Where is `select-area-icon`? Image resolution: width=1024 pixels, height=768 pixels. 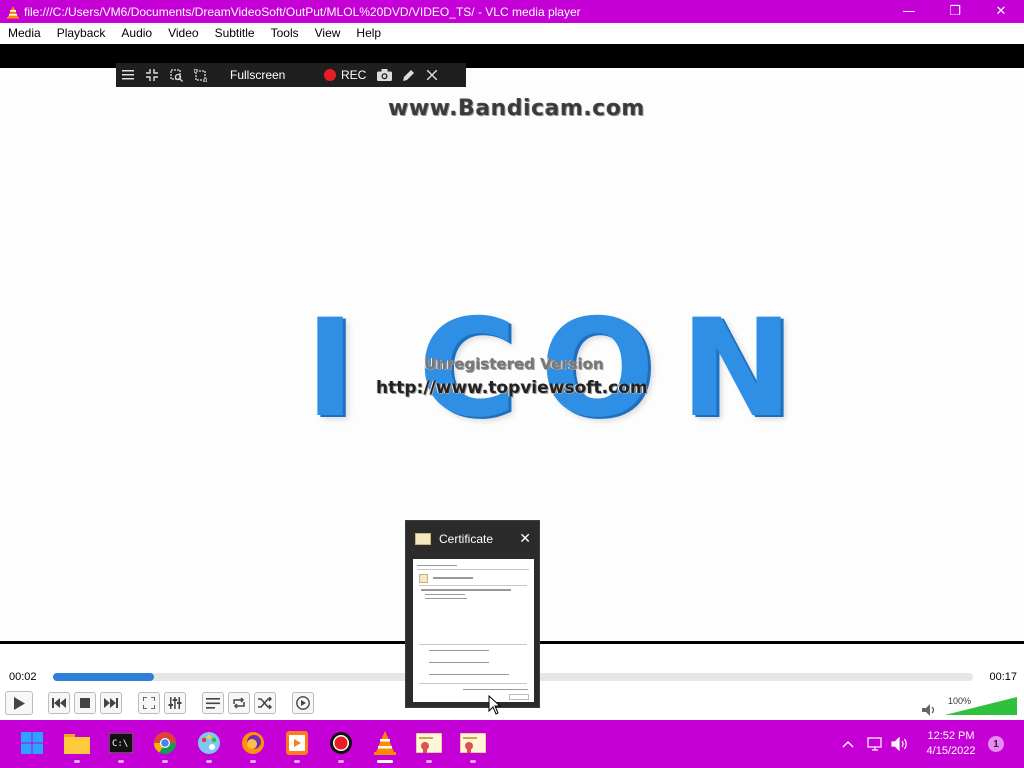
select-area-icon is located at coordinates (176, 75).